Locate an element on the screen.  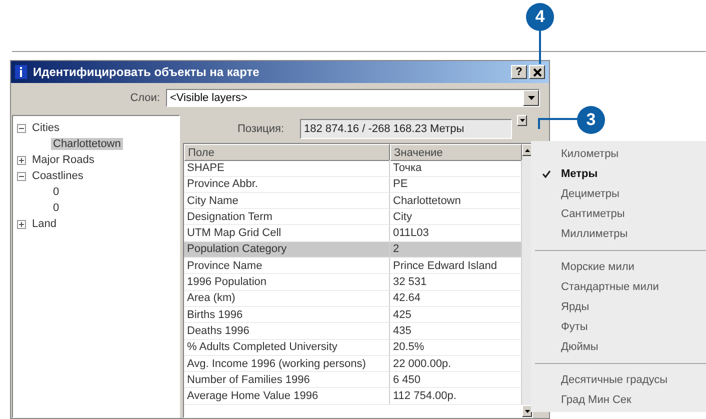
units-button is located at coordinates (522, 120).